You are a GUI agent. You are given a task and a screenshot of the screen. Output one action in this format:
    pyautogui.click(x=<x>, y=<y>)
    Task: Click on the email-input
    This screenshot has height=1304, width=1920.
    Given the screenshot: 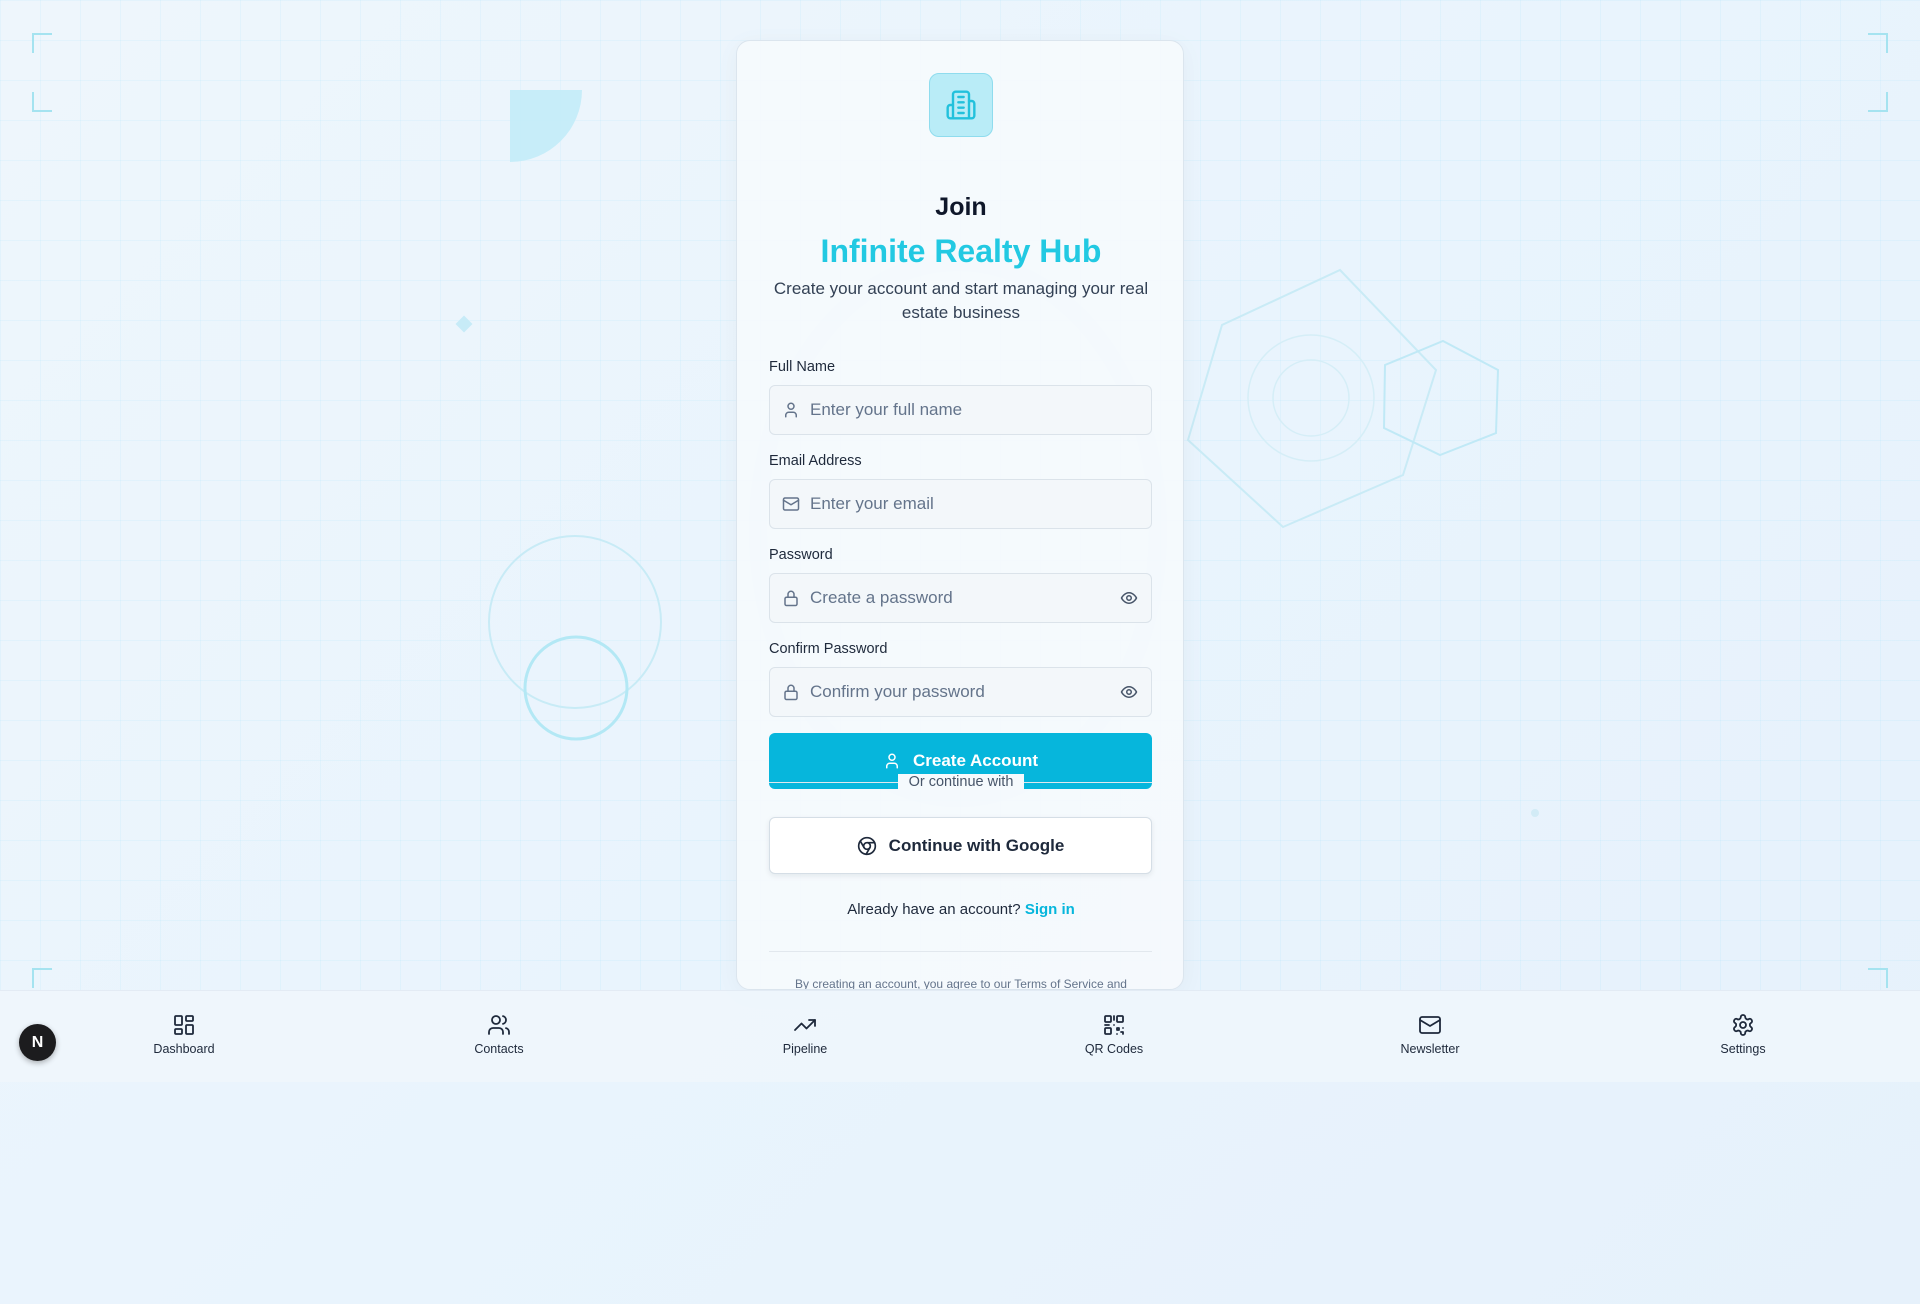 What is the action you would take?
    pyautogui.click(x=960, y=504)
    